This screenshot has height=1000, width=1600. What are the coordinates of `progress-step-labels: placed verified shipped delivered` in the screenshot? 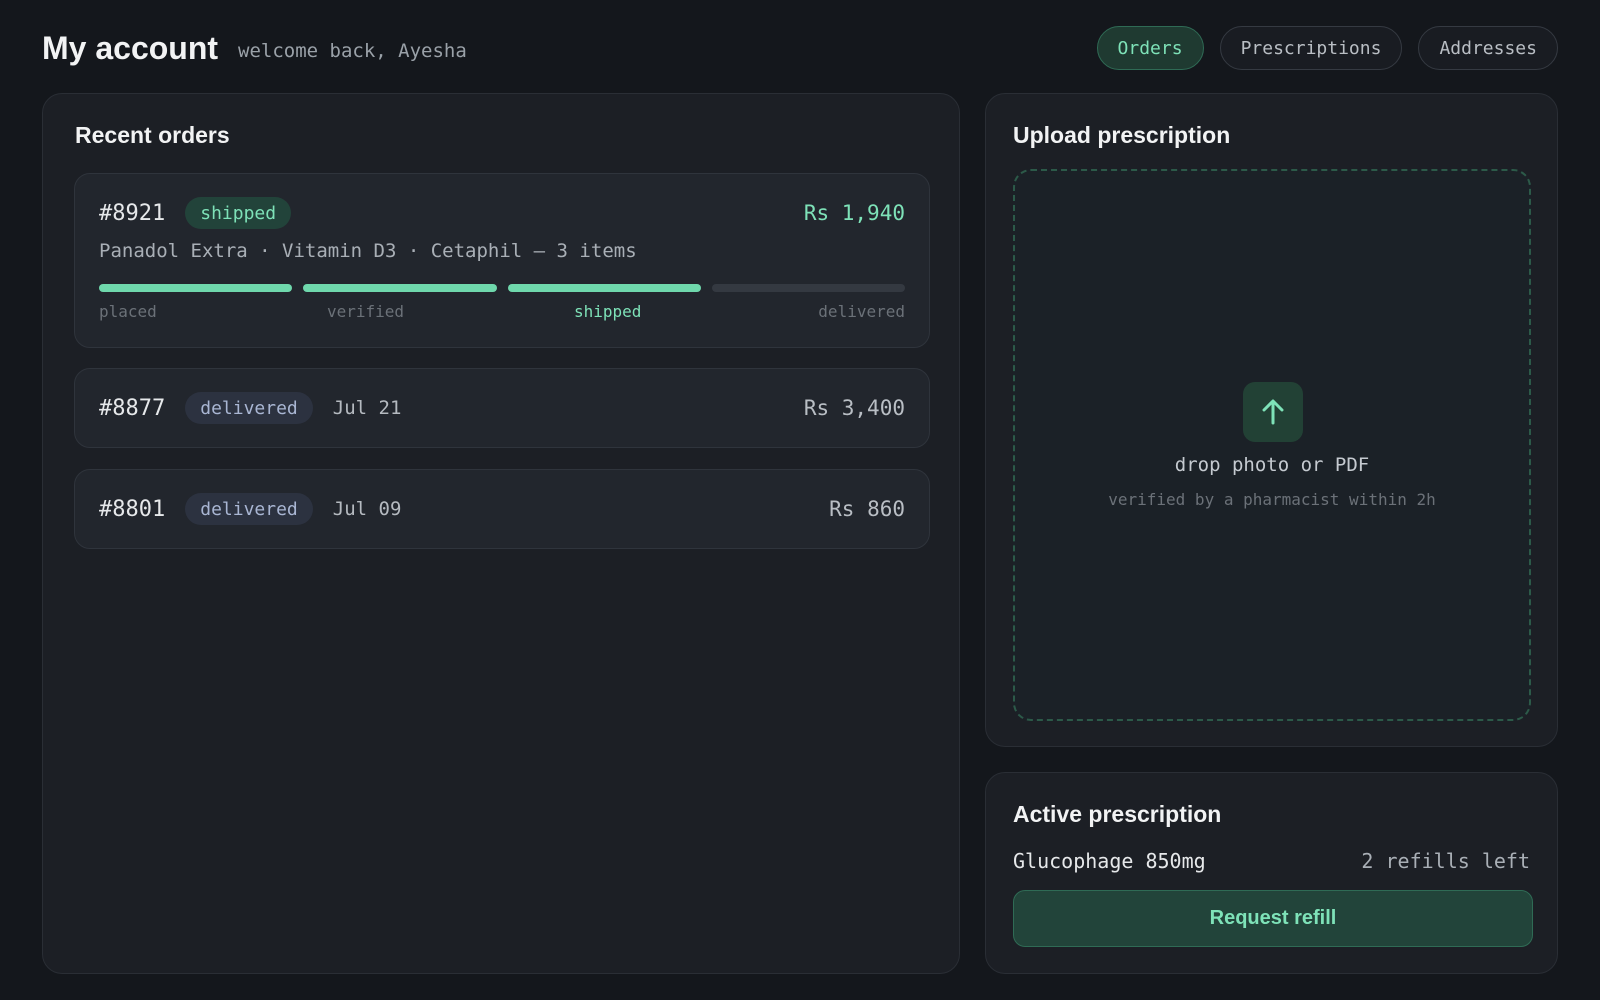 It's located at (502, 312).